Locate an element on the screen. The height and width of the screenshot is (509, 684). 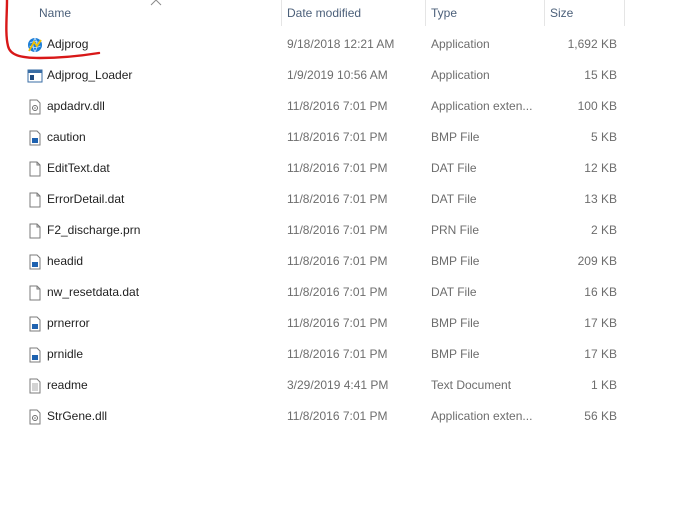
file-size: 2 KB is located at coordinates (603, 230).